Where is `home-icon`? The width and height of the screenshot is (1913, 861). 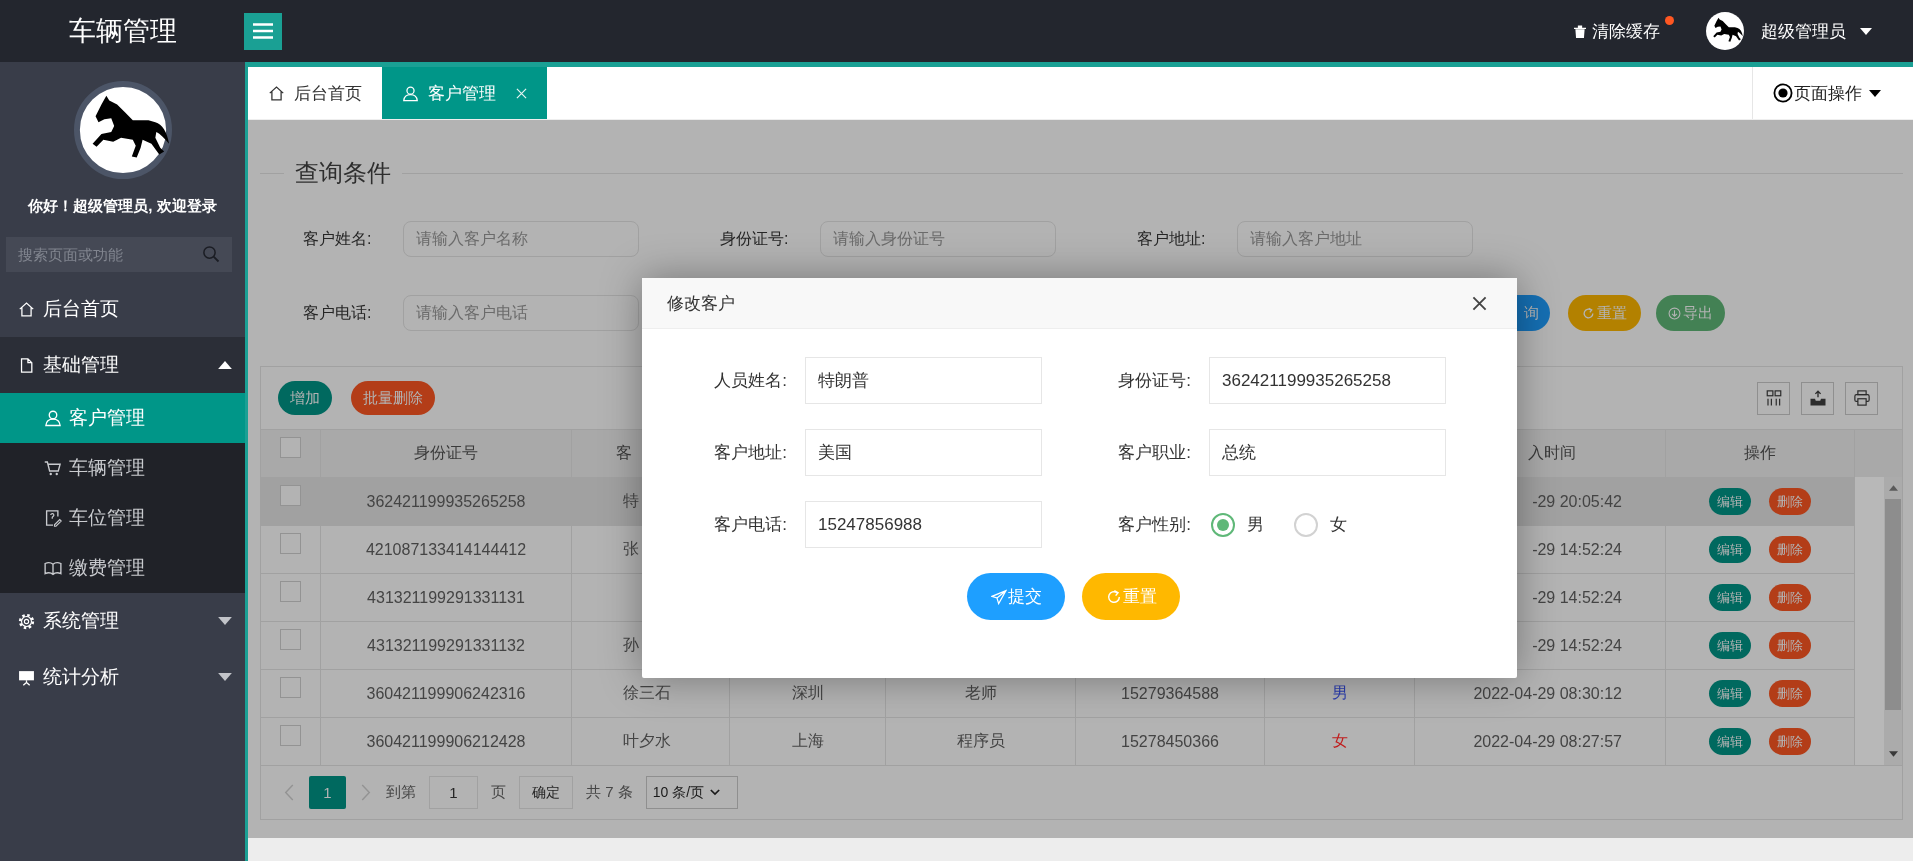 home-icon is located at coordinates (26, 309).